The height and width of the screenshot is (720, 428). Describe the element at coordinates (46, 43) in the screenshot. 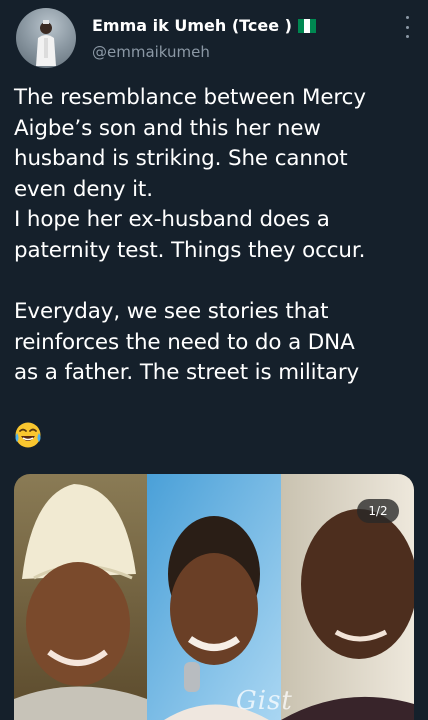

I see `avatar-figure` at that location.